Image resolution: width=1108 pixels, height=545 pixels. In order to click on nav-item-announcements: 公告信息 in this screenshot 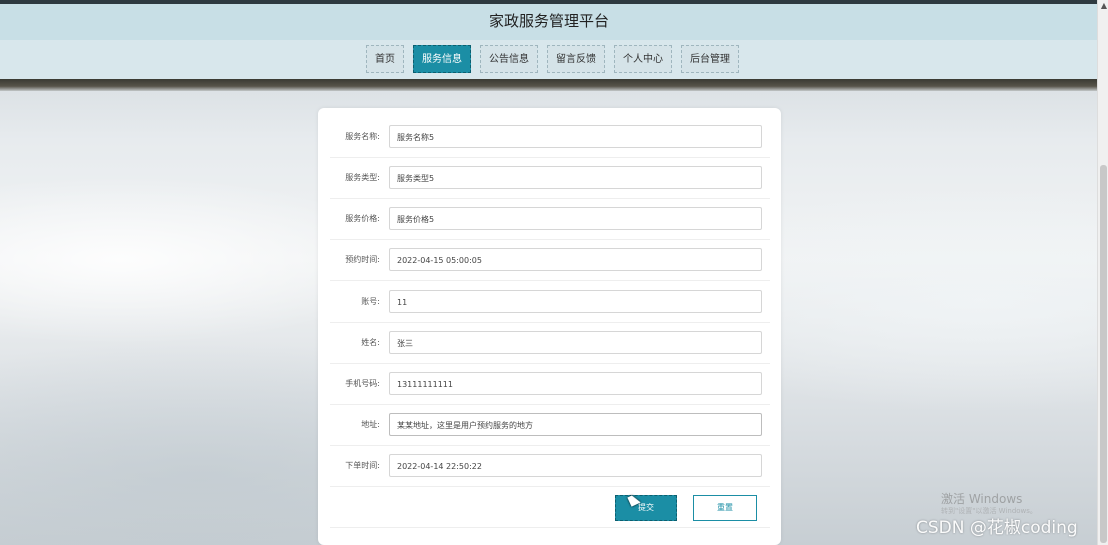, I will do `click(509, 59)`.